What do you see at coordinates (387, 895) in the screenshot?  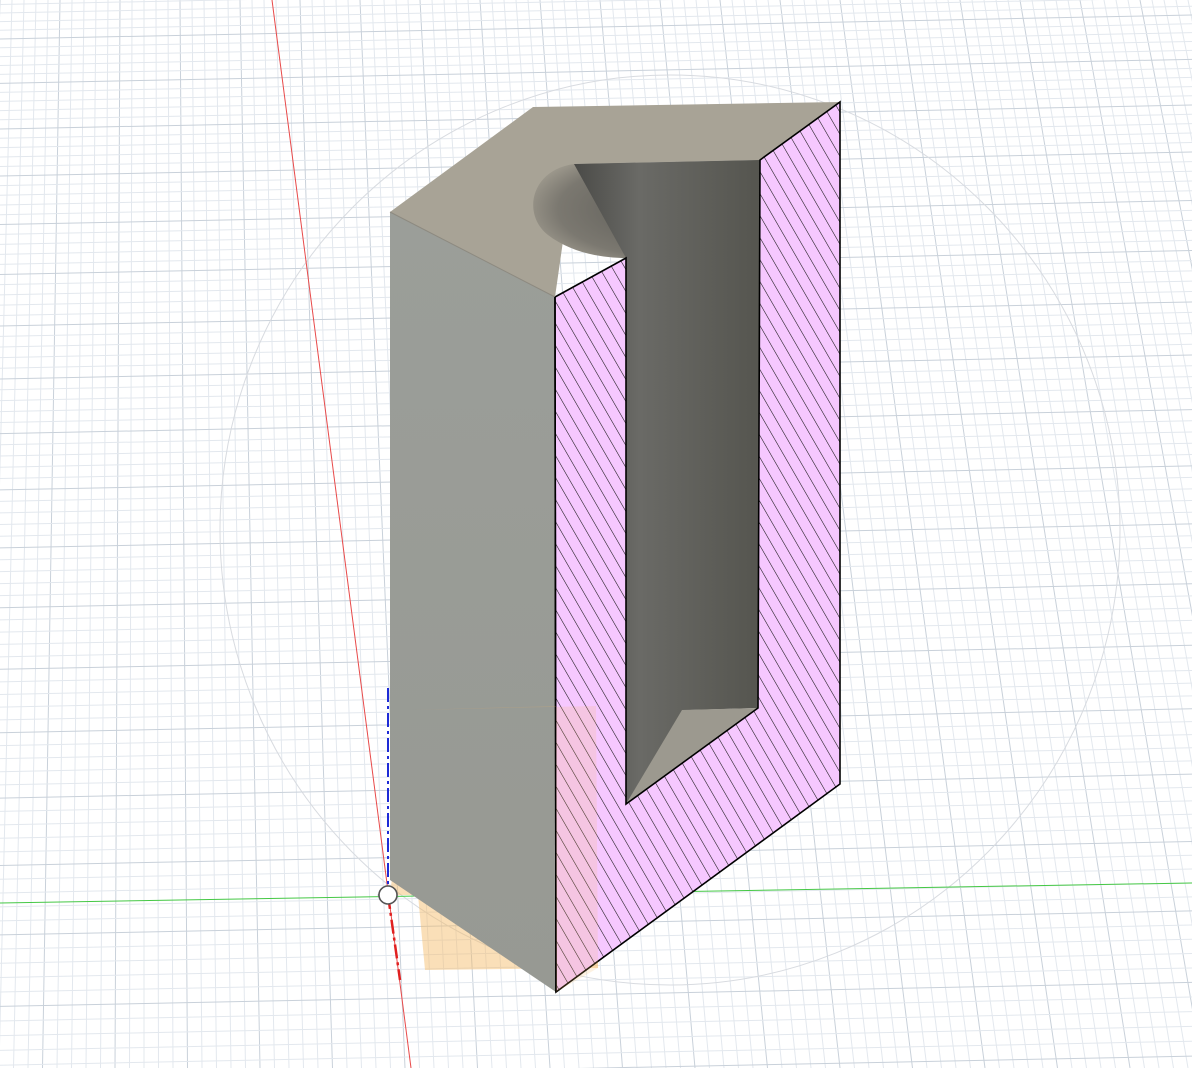 I see `origin-point-icon` at bounding box center [387, 895].